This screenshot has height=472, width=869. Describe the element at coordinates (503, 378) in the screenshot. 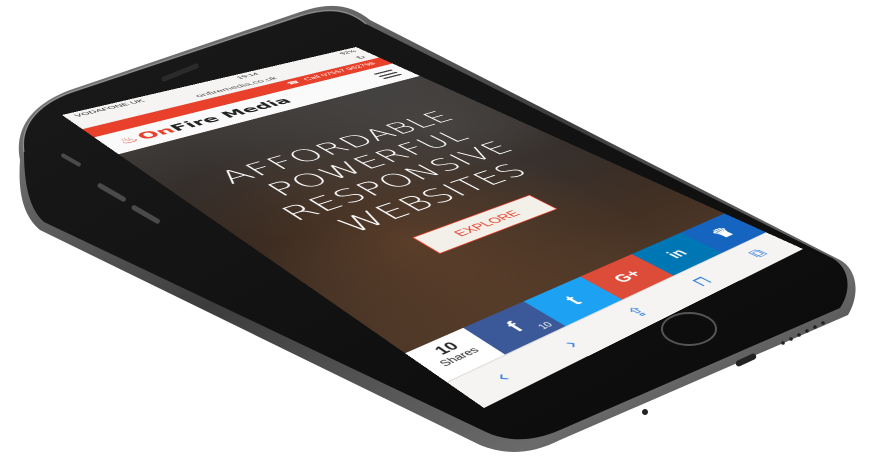

I see `back-icon: ‹` at that location.